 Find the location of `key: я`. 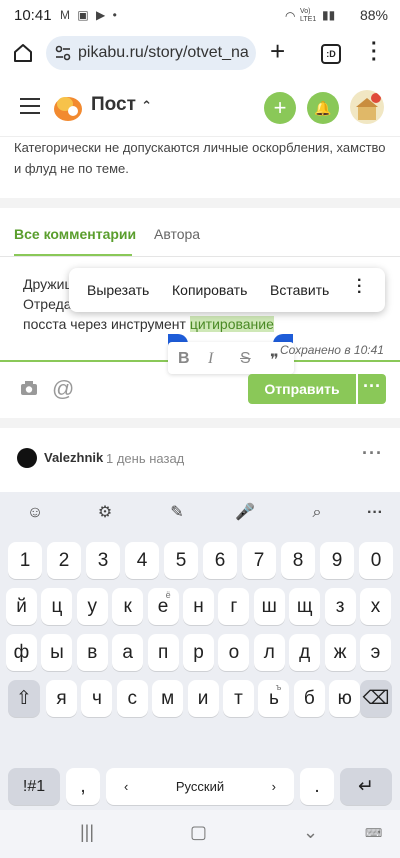

key: я is located at coordinates (61, 698).